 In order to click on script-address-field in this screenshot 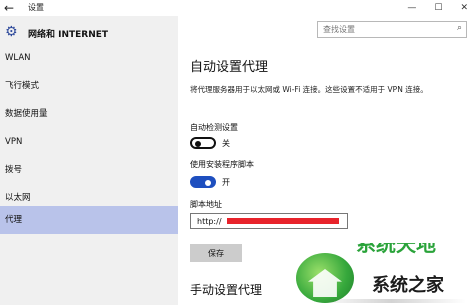, I will do `click(269, 221)`.